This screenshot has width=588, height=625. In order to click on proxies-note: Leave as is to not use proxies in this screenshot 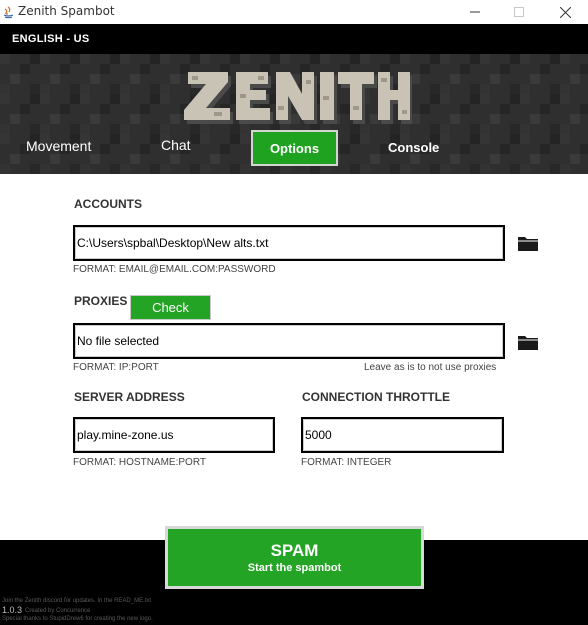, I will do `click(430, 367)`.